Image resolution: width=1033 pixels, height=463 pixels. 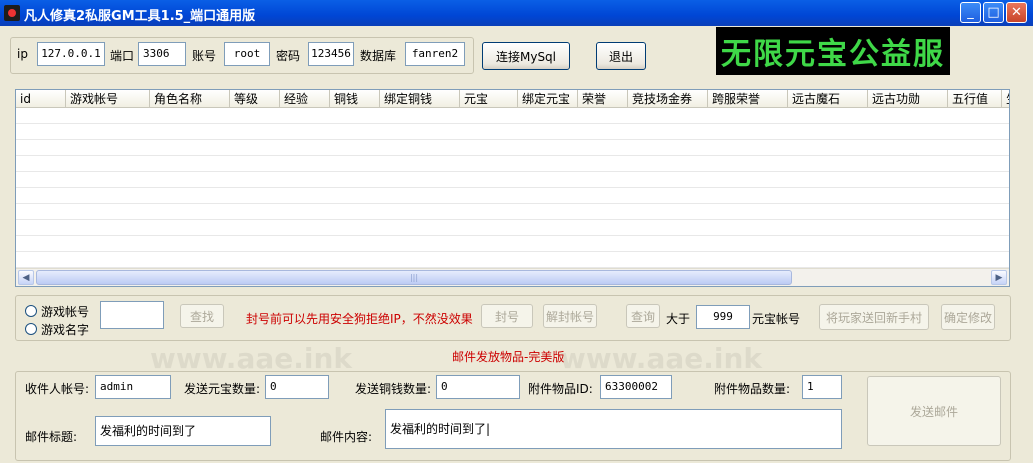 I want to click on recipient-label: 收件人帐号:, so click(x=57, y=389).